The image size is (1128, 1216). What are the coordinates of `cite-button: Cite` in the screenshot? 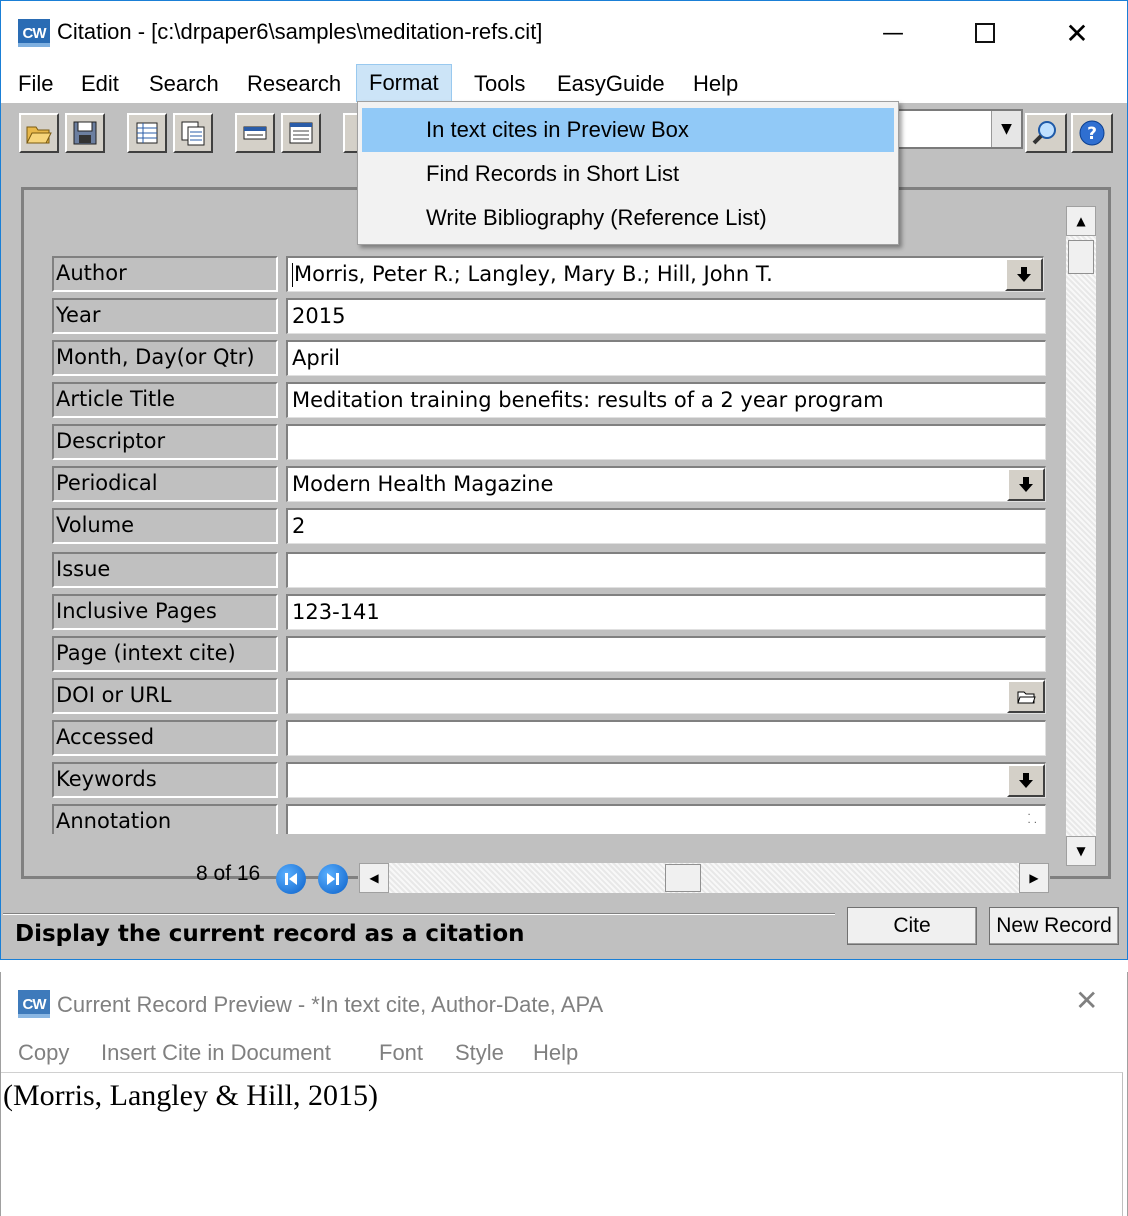 It's located at (912, 926).